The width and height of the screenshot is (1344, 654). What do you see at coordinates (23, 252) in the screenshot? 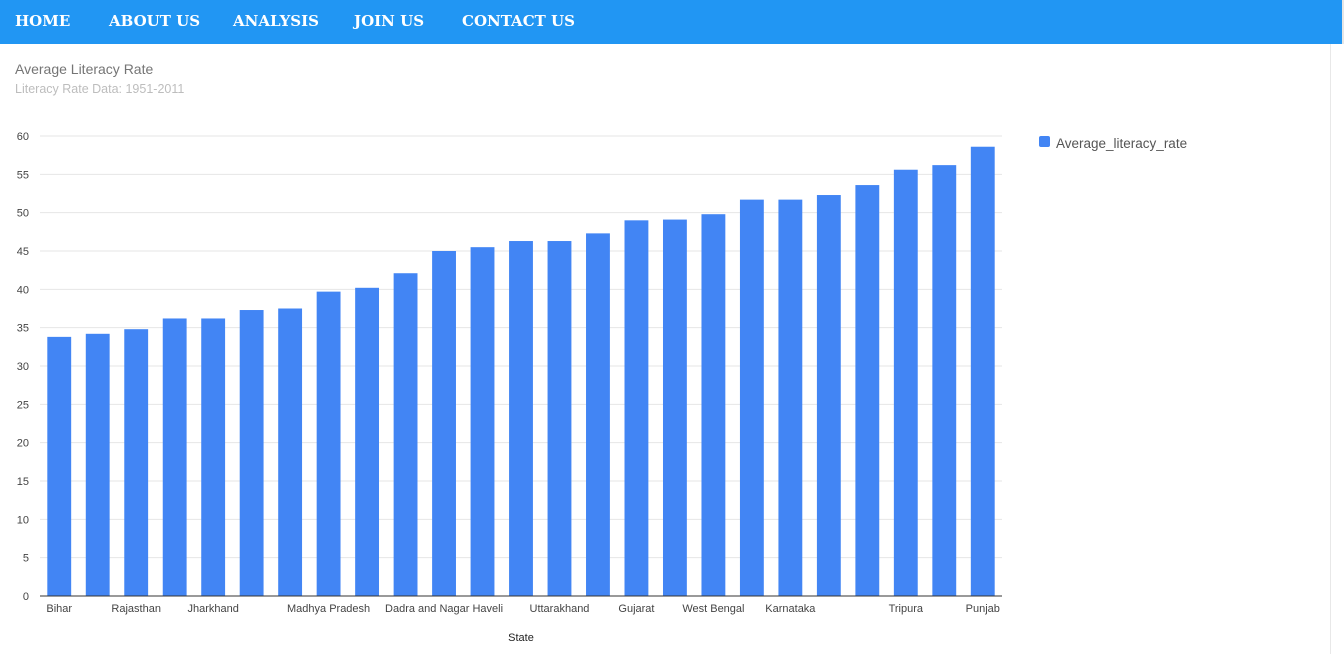
I see `y-tick-label: 45` at bounding box center [23, 252].